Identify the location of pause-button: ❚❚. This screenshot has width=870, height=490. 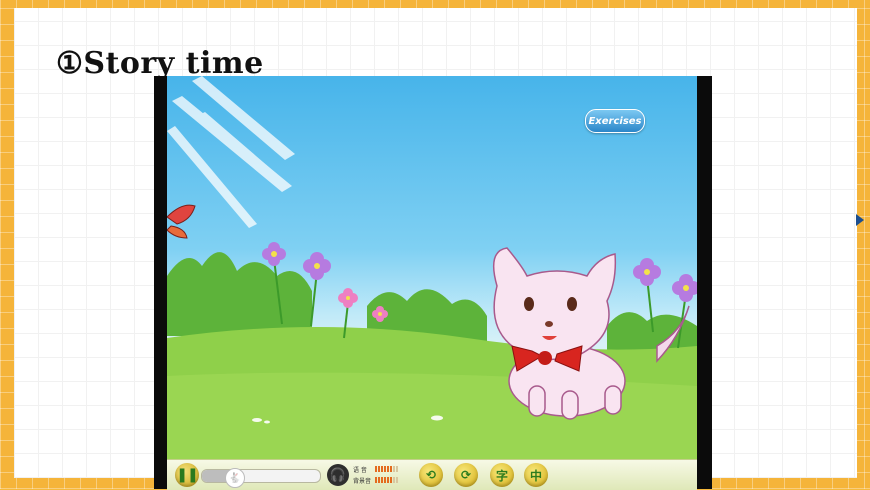
(187, 475).